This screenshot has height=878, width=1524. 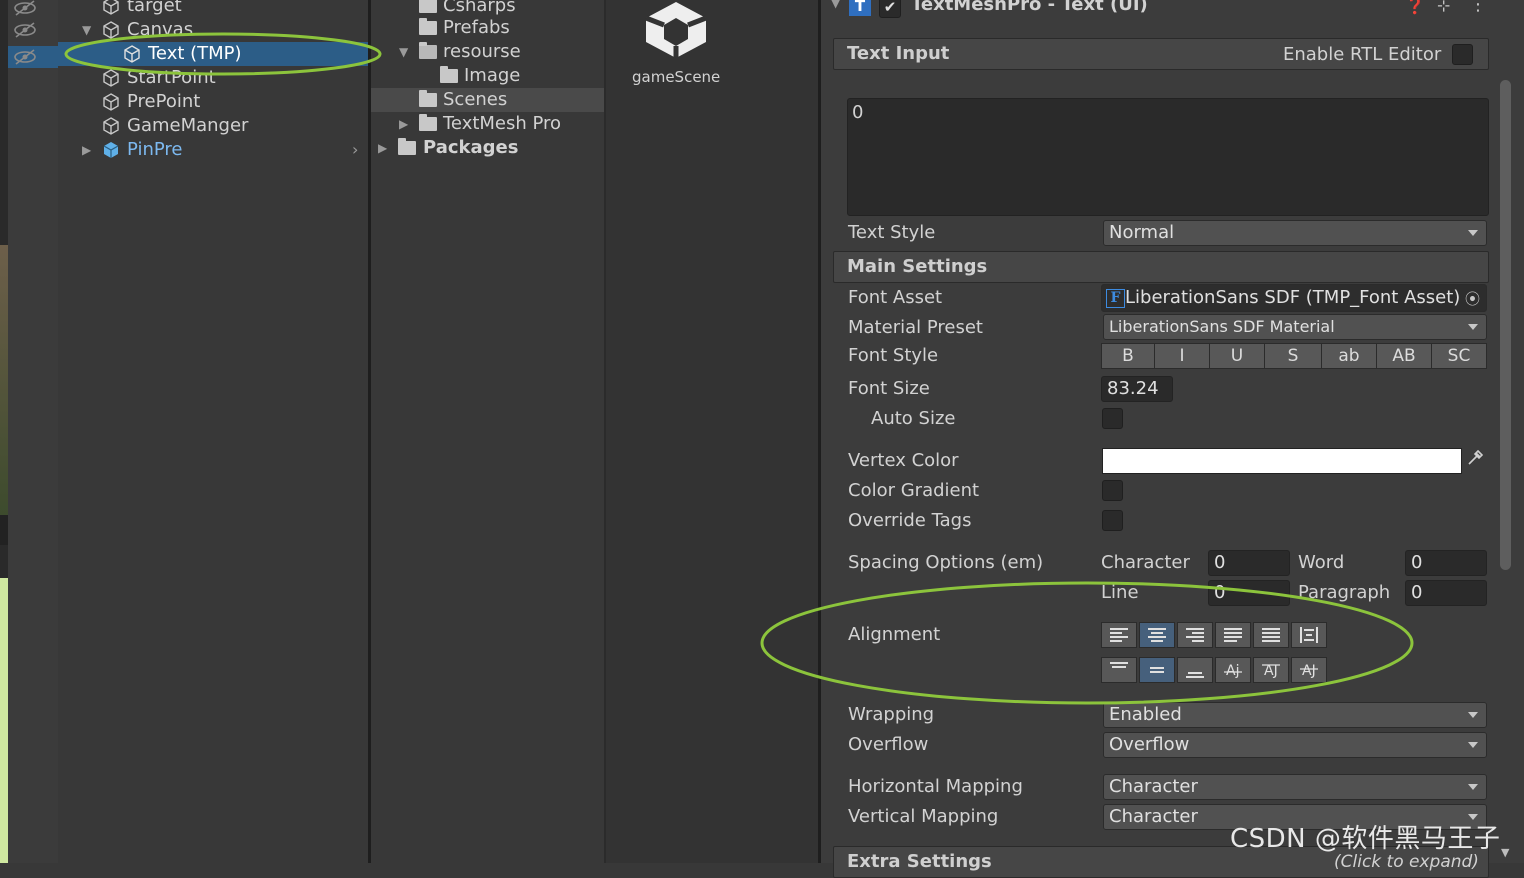 I want to click on inspector-scrollbar, so click(x=1505, y=460).